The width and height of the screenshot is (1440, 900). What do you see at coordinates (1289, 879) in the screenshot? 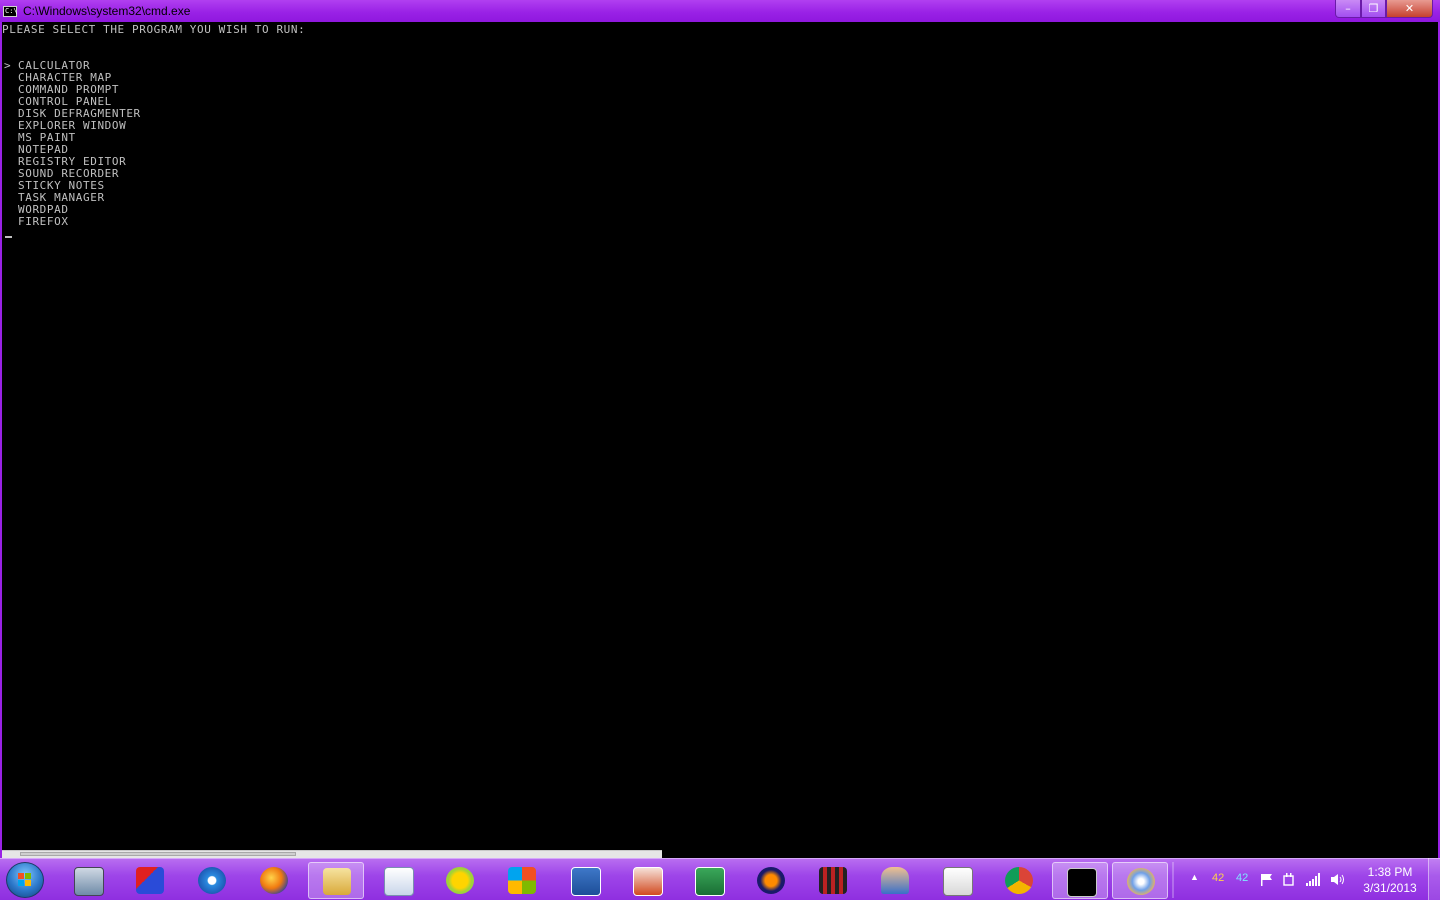
I see `power-icon` at bounding box center [1289, 879].